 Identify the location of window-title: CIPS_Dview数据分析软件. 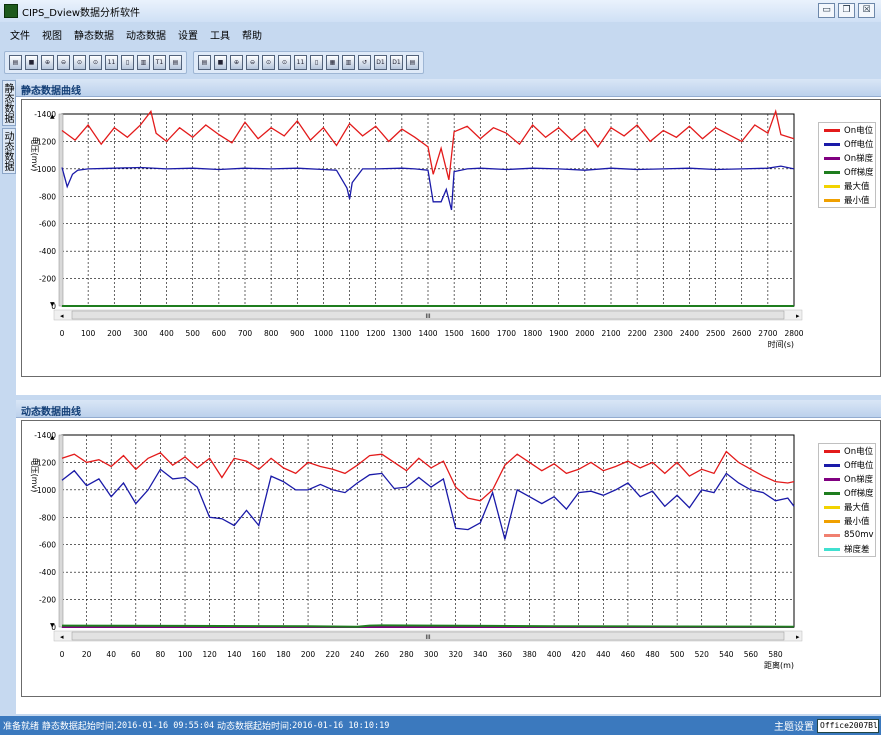
(81, 13).